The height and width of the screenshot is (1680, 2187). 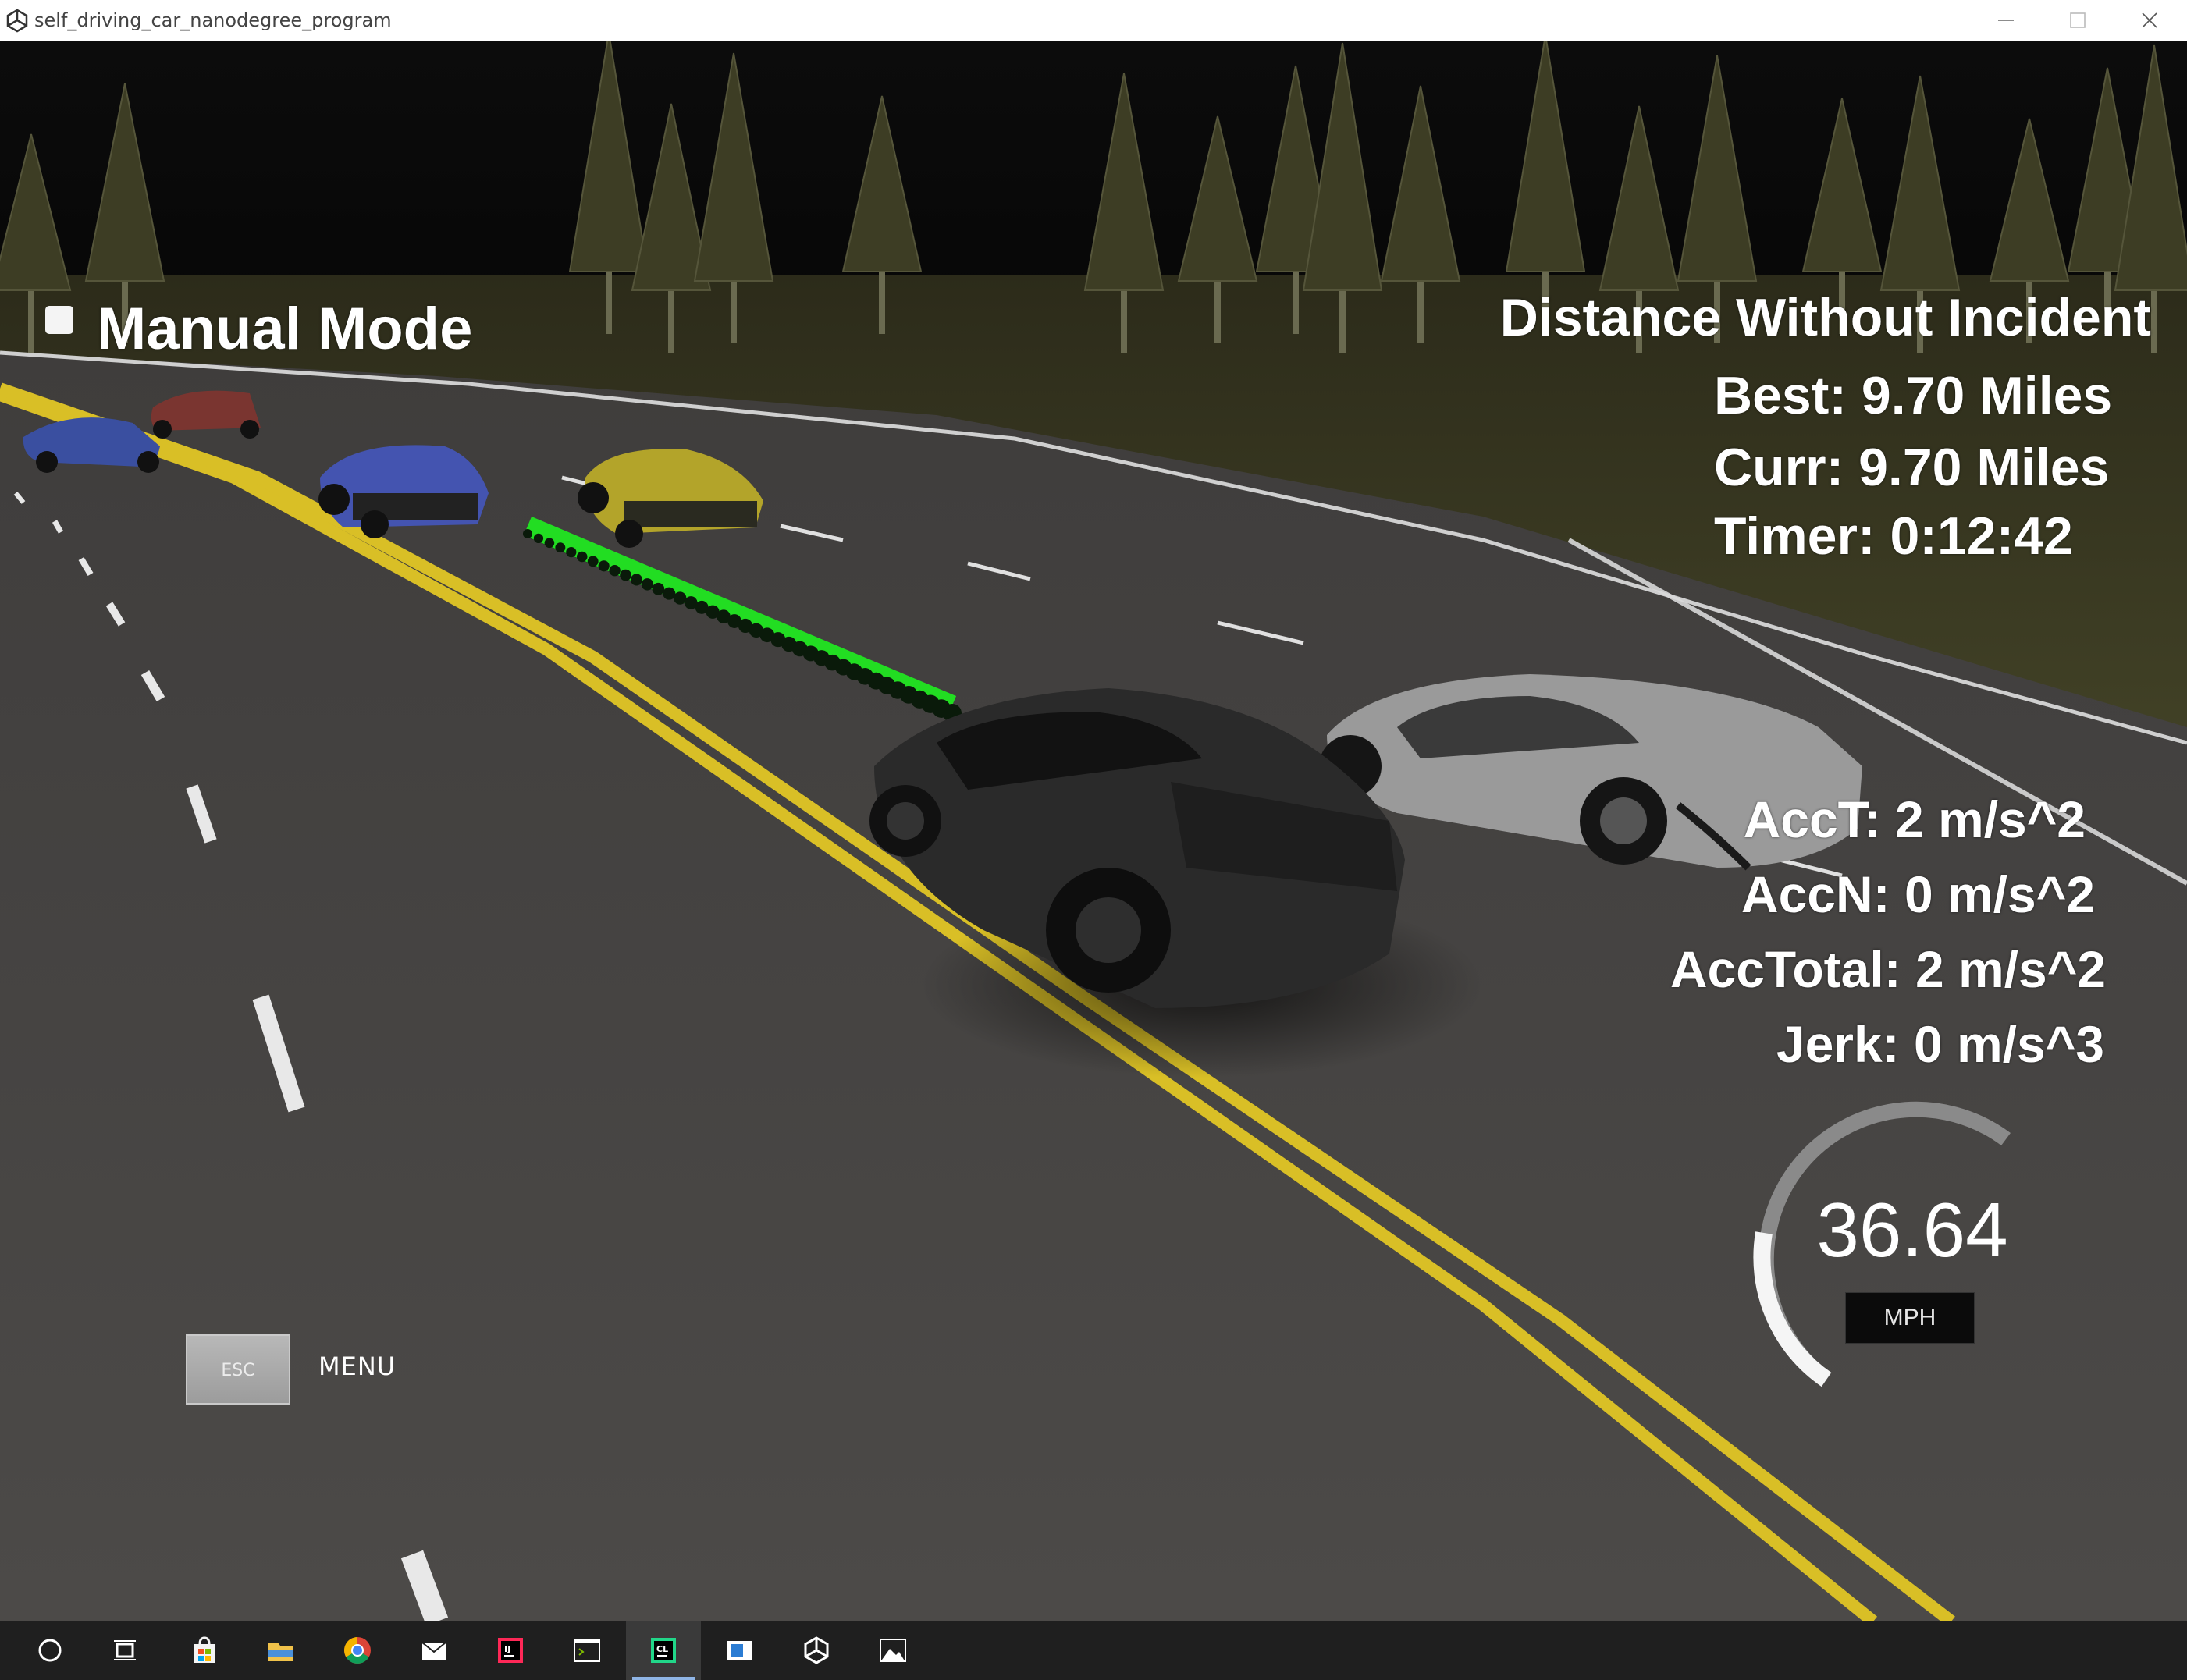 I want to click on file-explorer-icon, so click(x=280, y=1652).